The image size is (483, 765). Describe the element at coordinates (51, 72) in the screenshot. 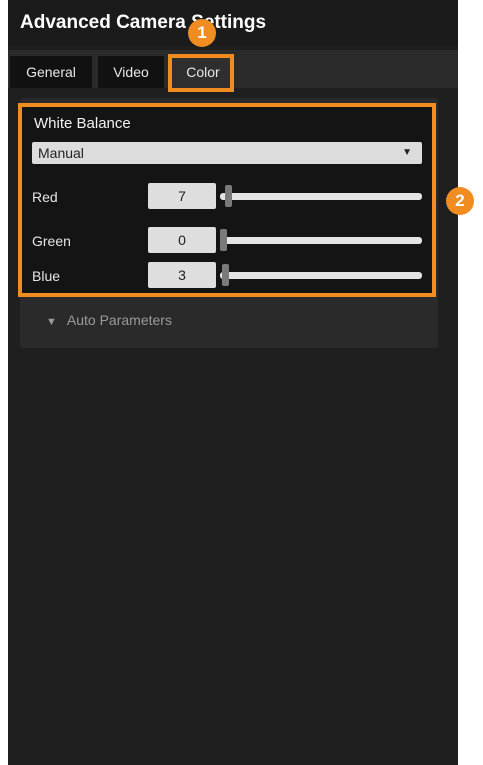

I see `tab-general: General` at that location.